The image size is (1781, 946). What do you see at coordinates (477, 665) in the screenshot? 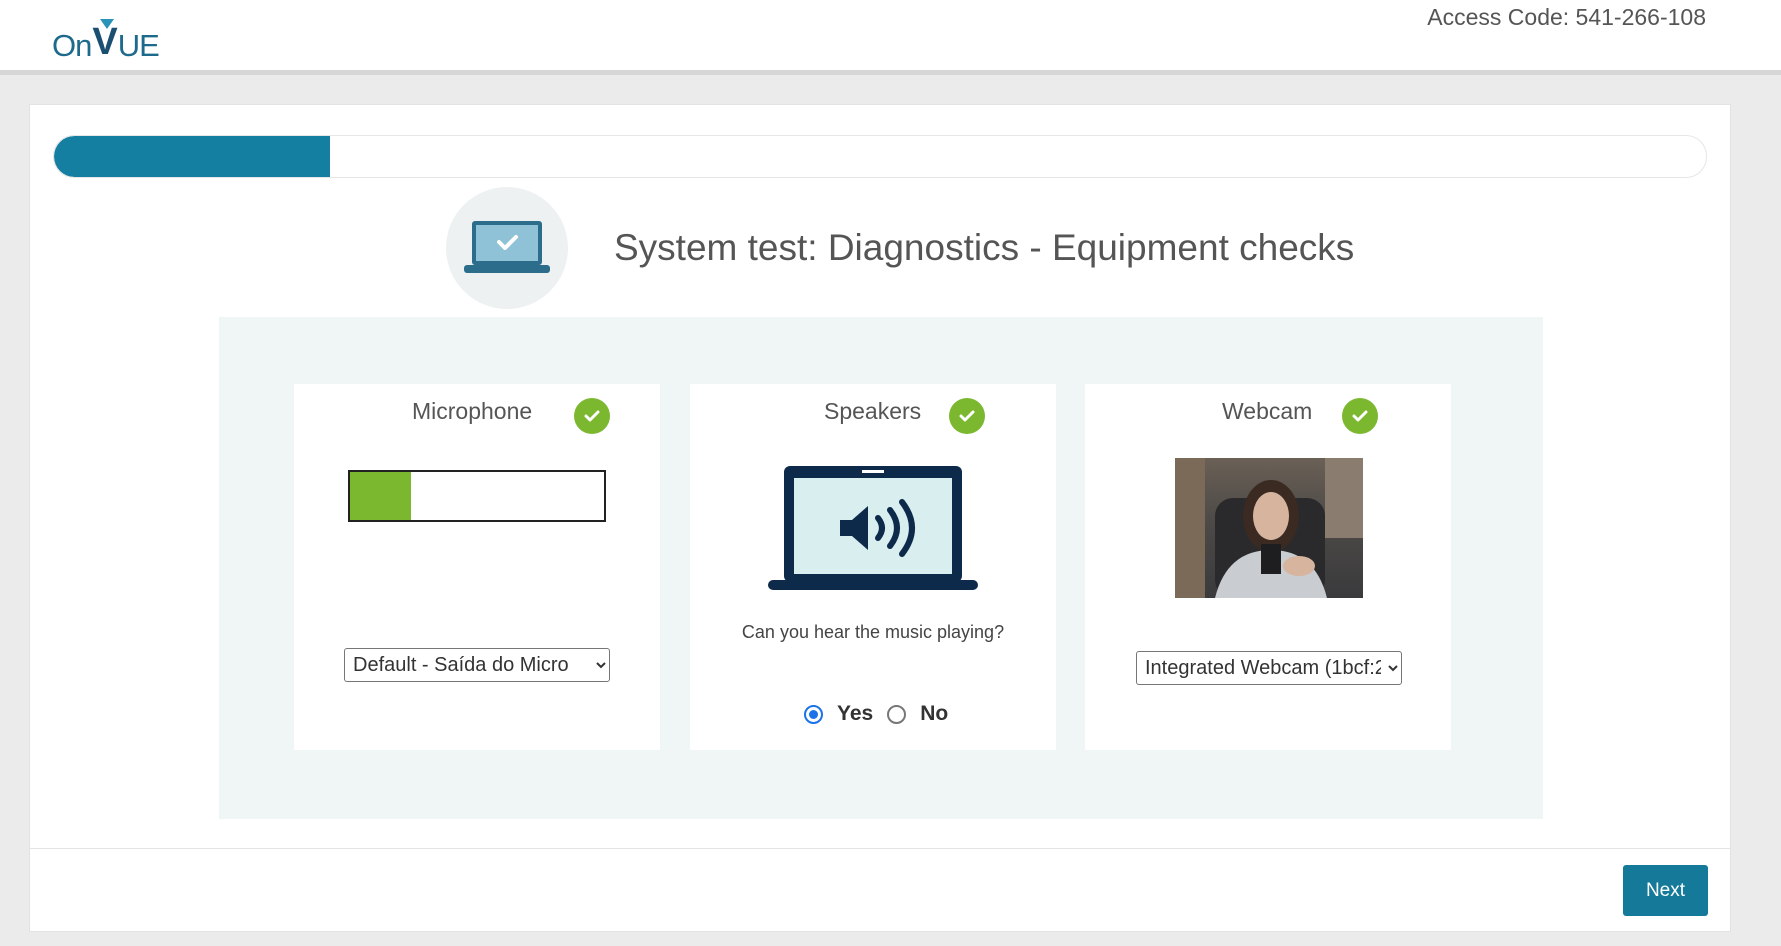
I see `microphone-select: Default - Saída do Micro` at bounding box center [477, 665].